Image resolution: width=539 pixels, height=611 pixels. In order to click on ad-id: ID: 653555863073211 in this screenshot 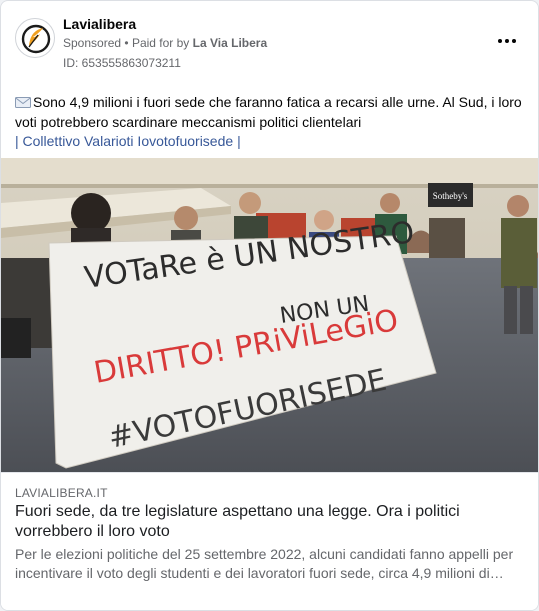, I will do `click(122, 63)`.